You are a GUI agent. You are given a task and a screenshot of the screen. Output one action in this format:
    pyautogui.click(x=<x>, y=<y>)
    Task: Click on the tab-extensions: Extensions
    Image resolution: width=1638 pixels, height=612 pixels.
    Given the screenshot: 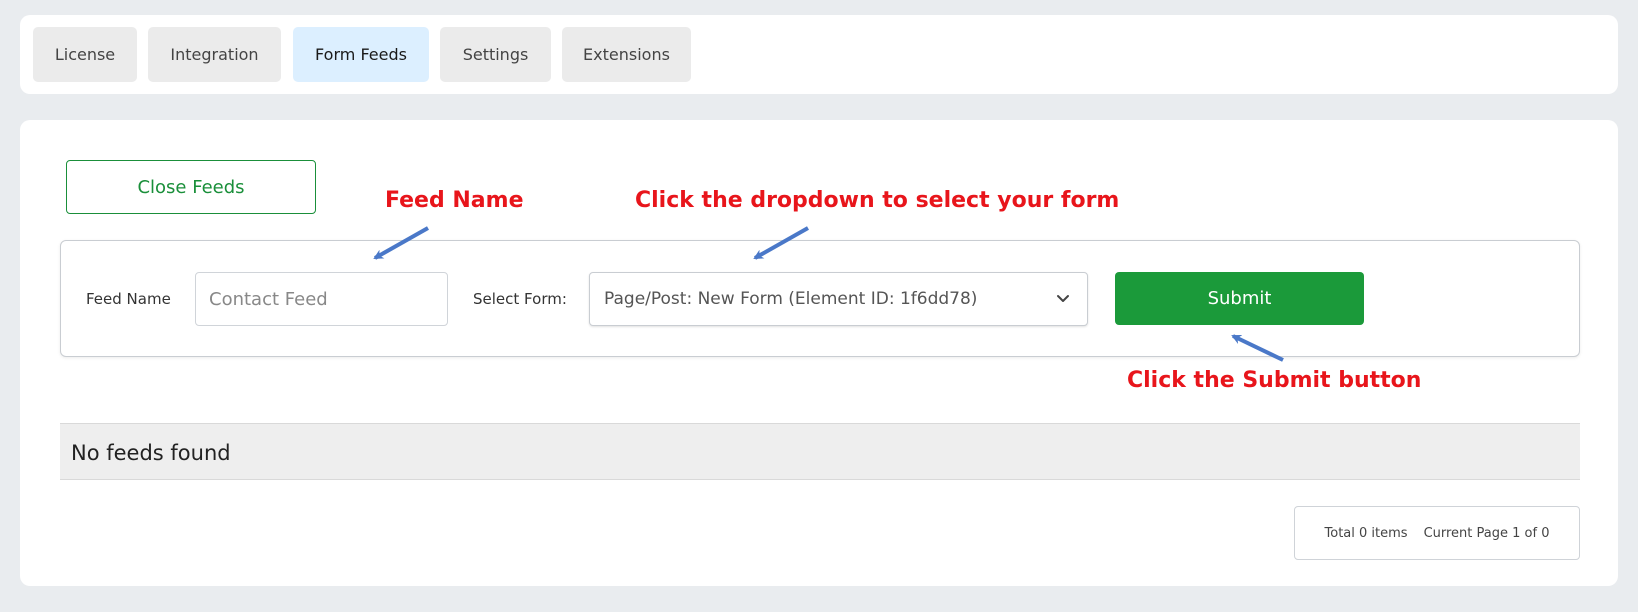 What is the action you would take?
    pyautogui.click(x=626, y=54)
    